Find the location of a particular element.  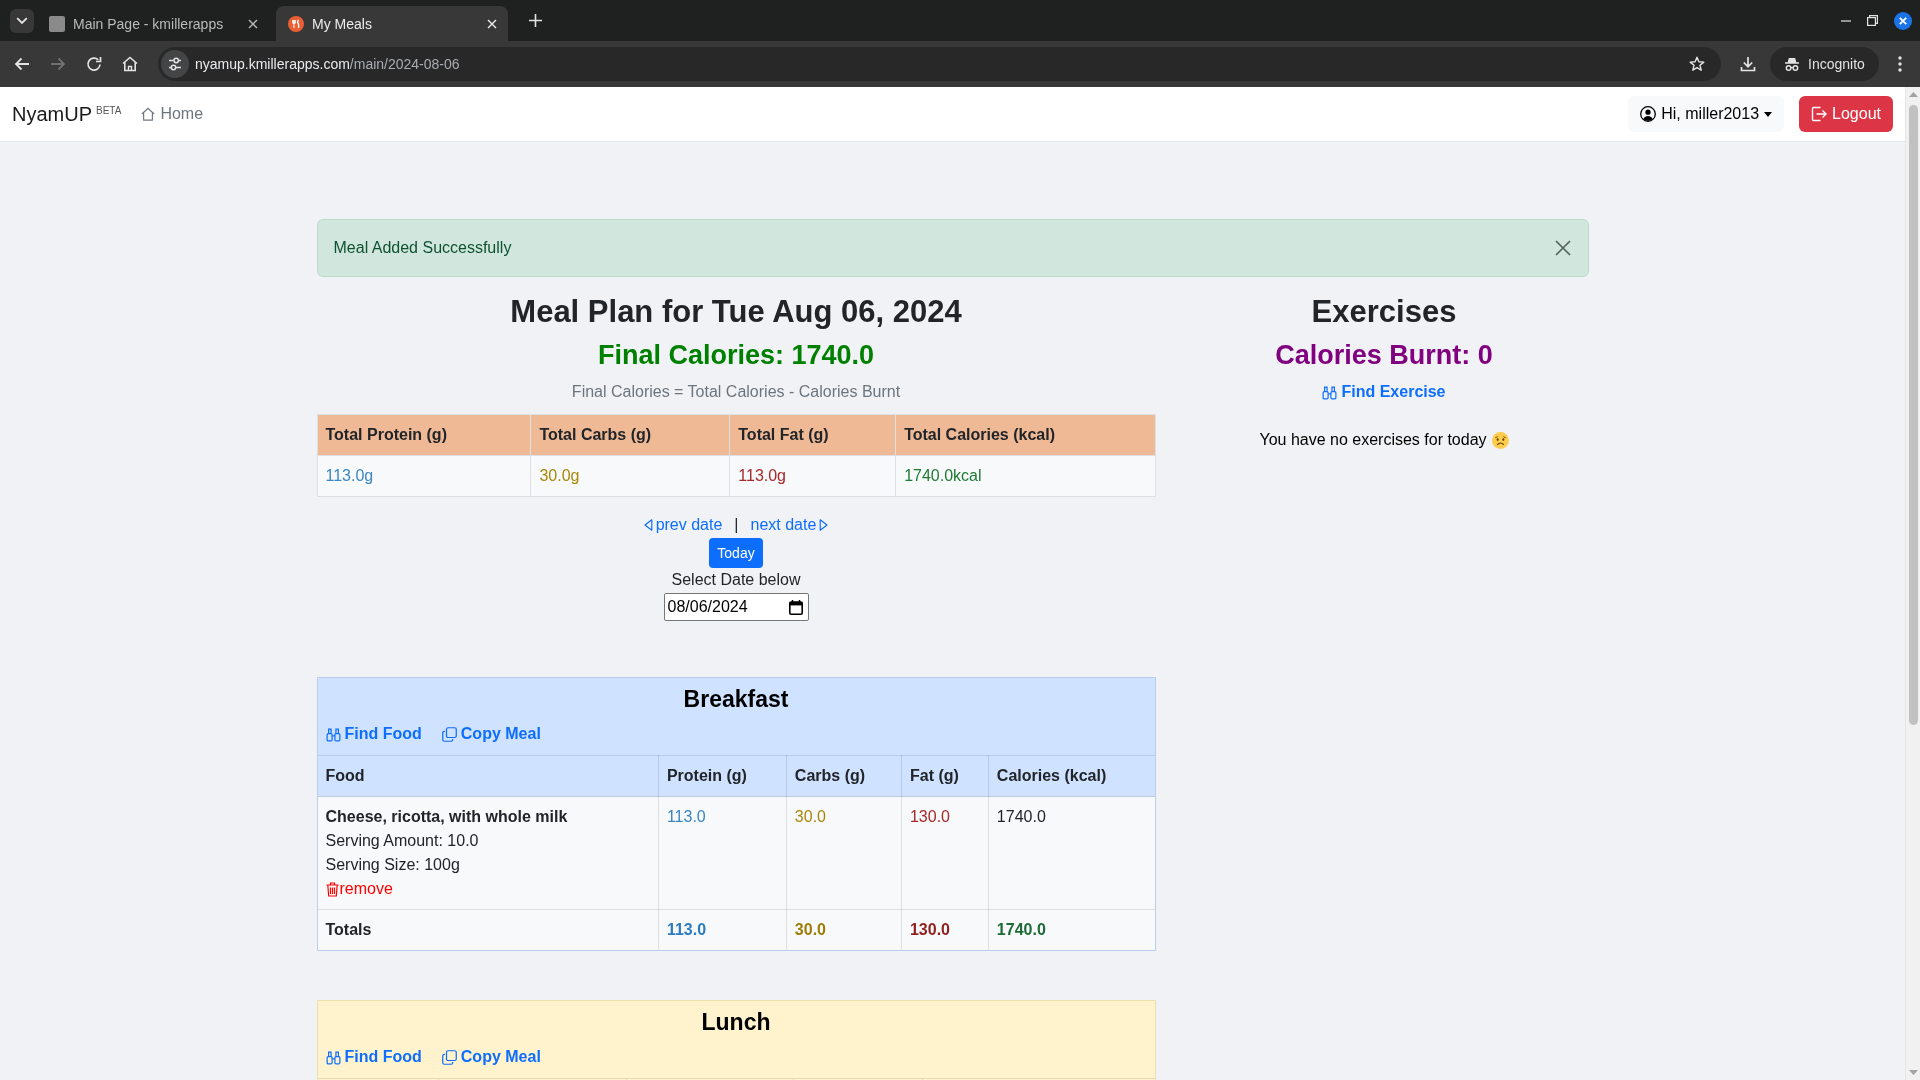

download-icon is located at coordinates (1748, 64).